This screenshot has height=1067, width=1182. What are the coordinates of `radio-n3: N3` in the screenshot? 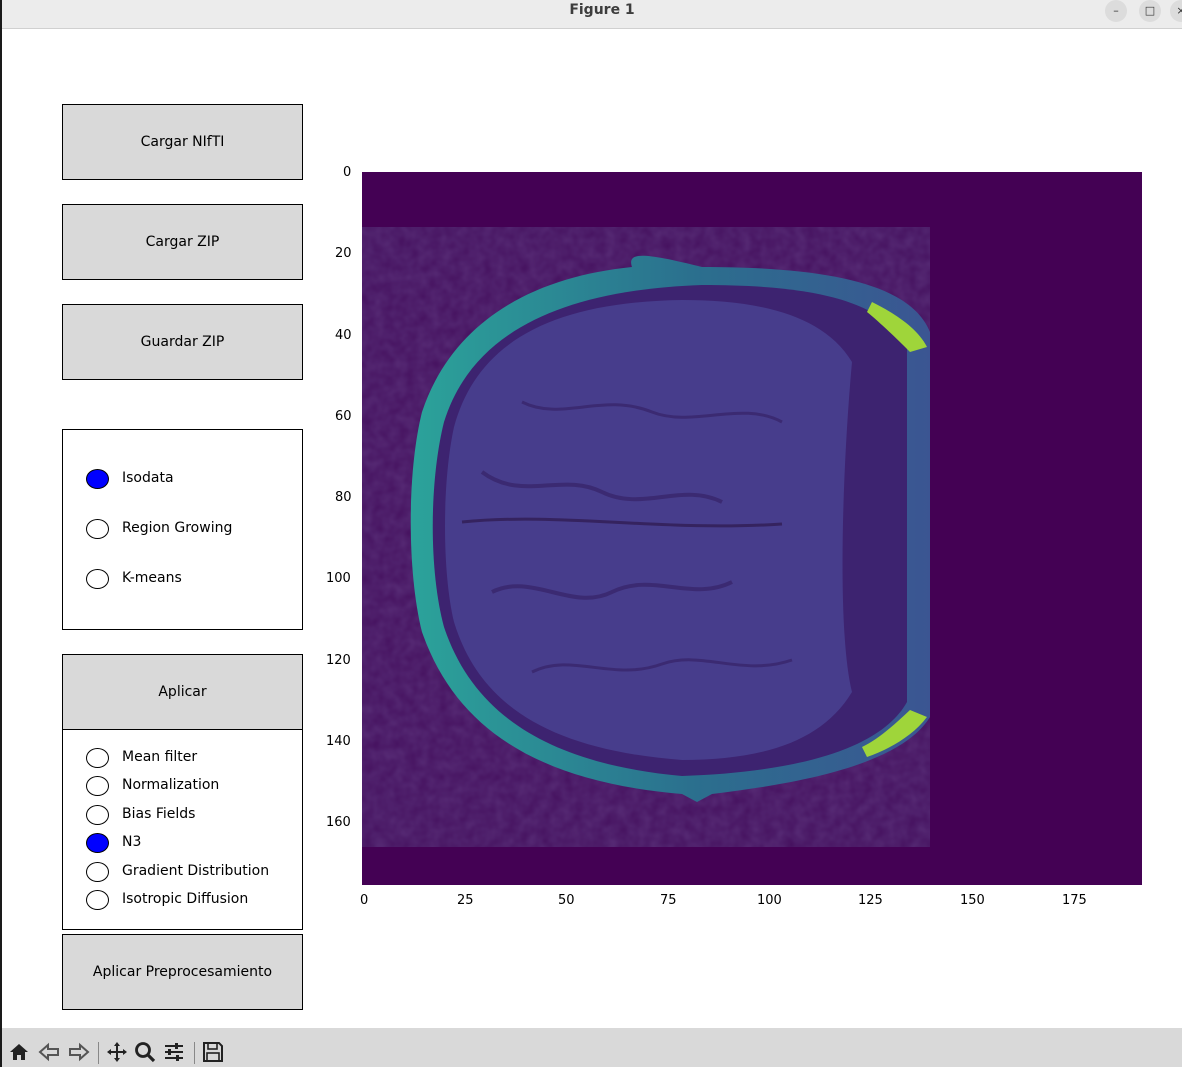 It's located at (182, 843).